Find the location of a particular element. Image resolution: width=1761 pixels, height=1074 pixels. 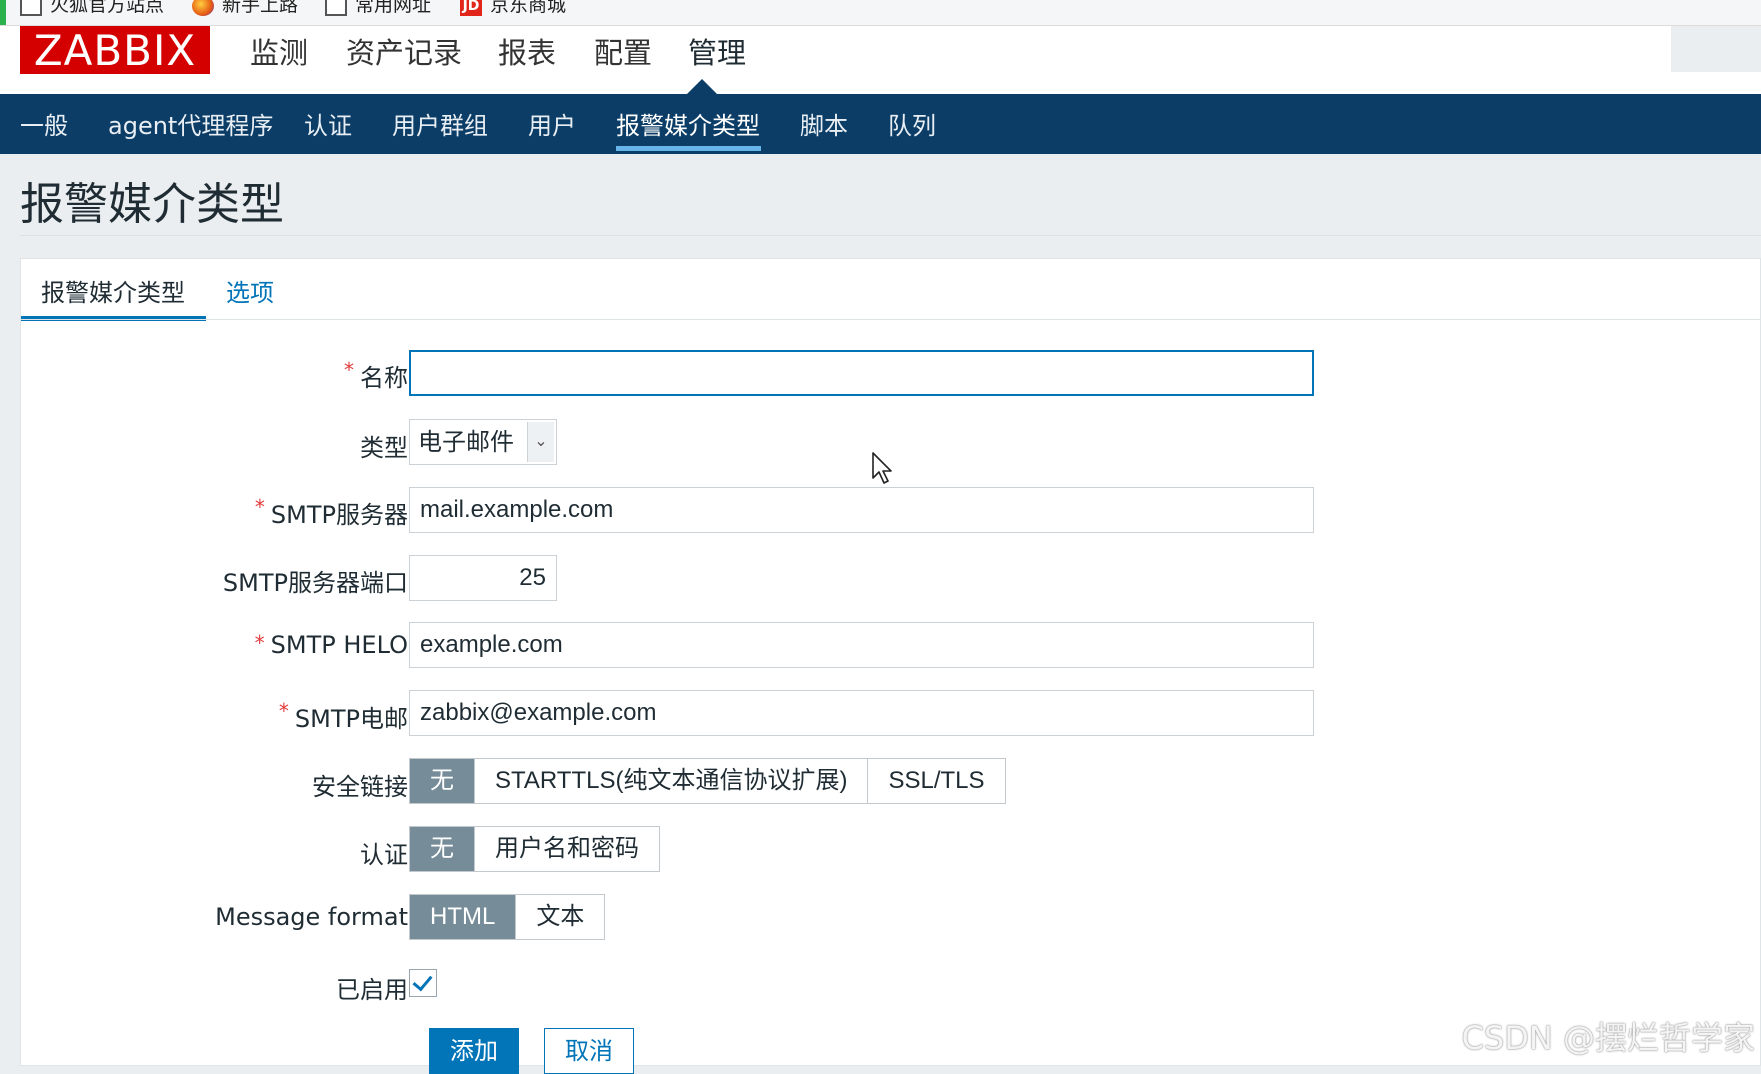

auth-none-option: 无 is located at coordinates (442, 849).